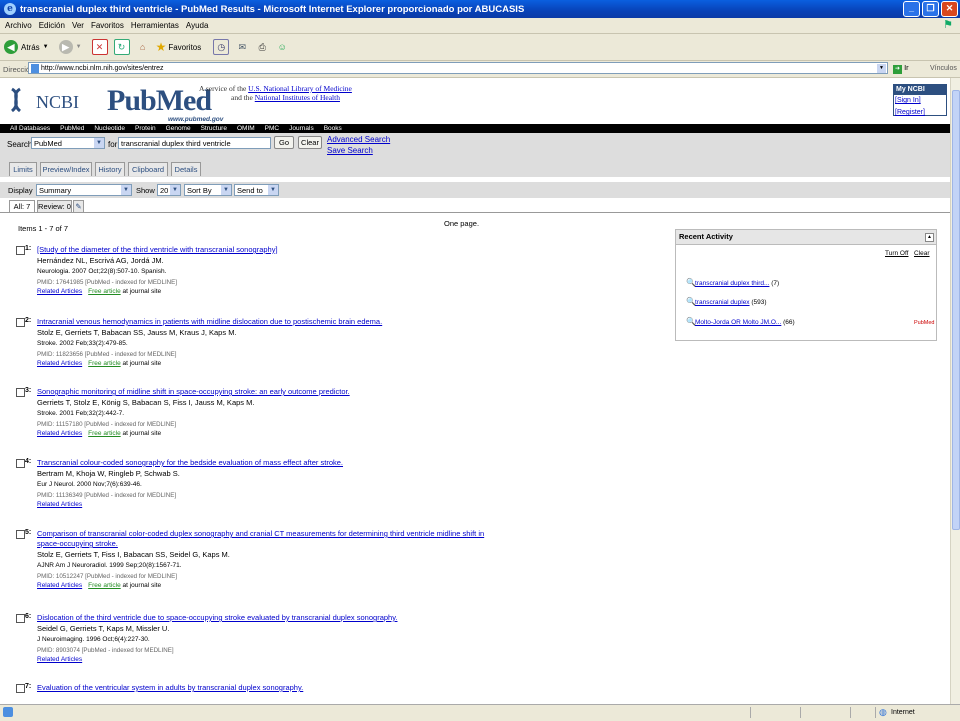 The width and height of the screenshot is (960, 721). What do you see at coordinates (52, 25) in the screenshot?
I see `menu-edicion: Edición` at bounding box center [52, 25].